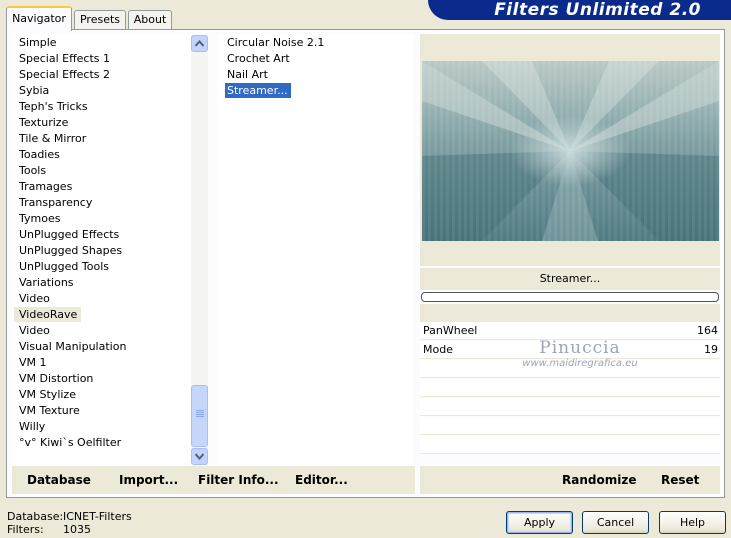  What do you see at coordinates (37, 42) in the screenshot?
I see `category-item: Simple` at bounding box center [37, 42].